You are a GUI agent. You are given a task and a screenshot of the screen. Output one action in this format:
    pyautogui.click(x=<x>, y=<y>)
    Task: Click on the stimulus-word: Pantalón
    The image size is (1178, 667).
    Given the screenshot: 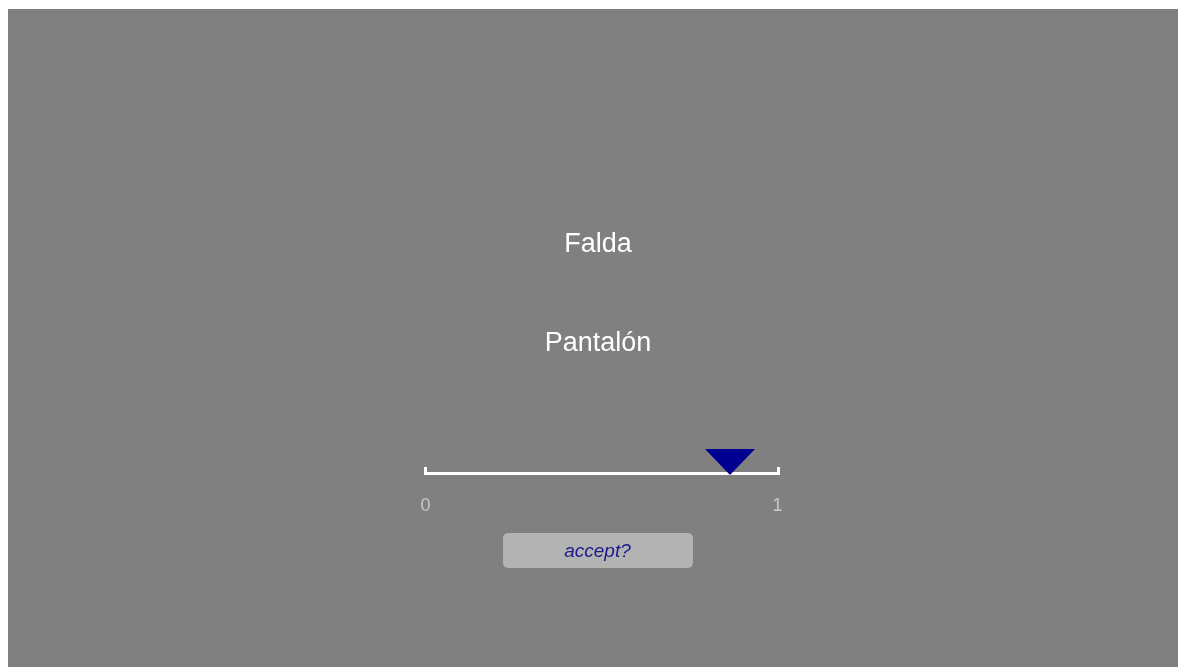 What is the action you would take?
    pyautogui.click(x=598, y=342)
    